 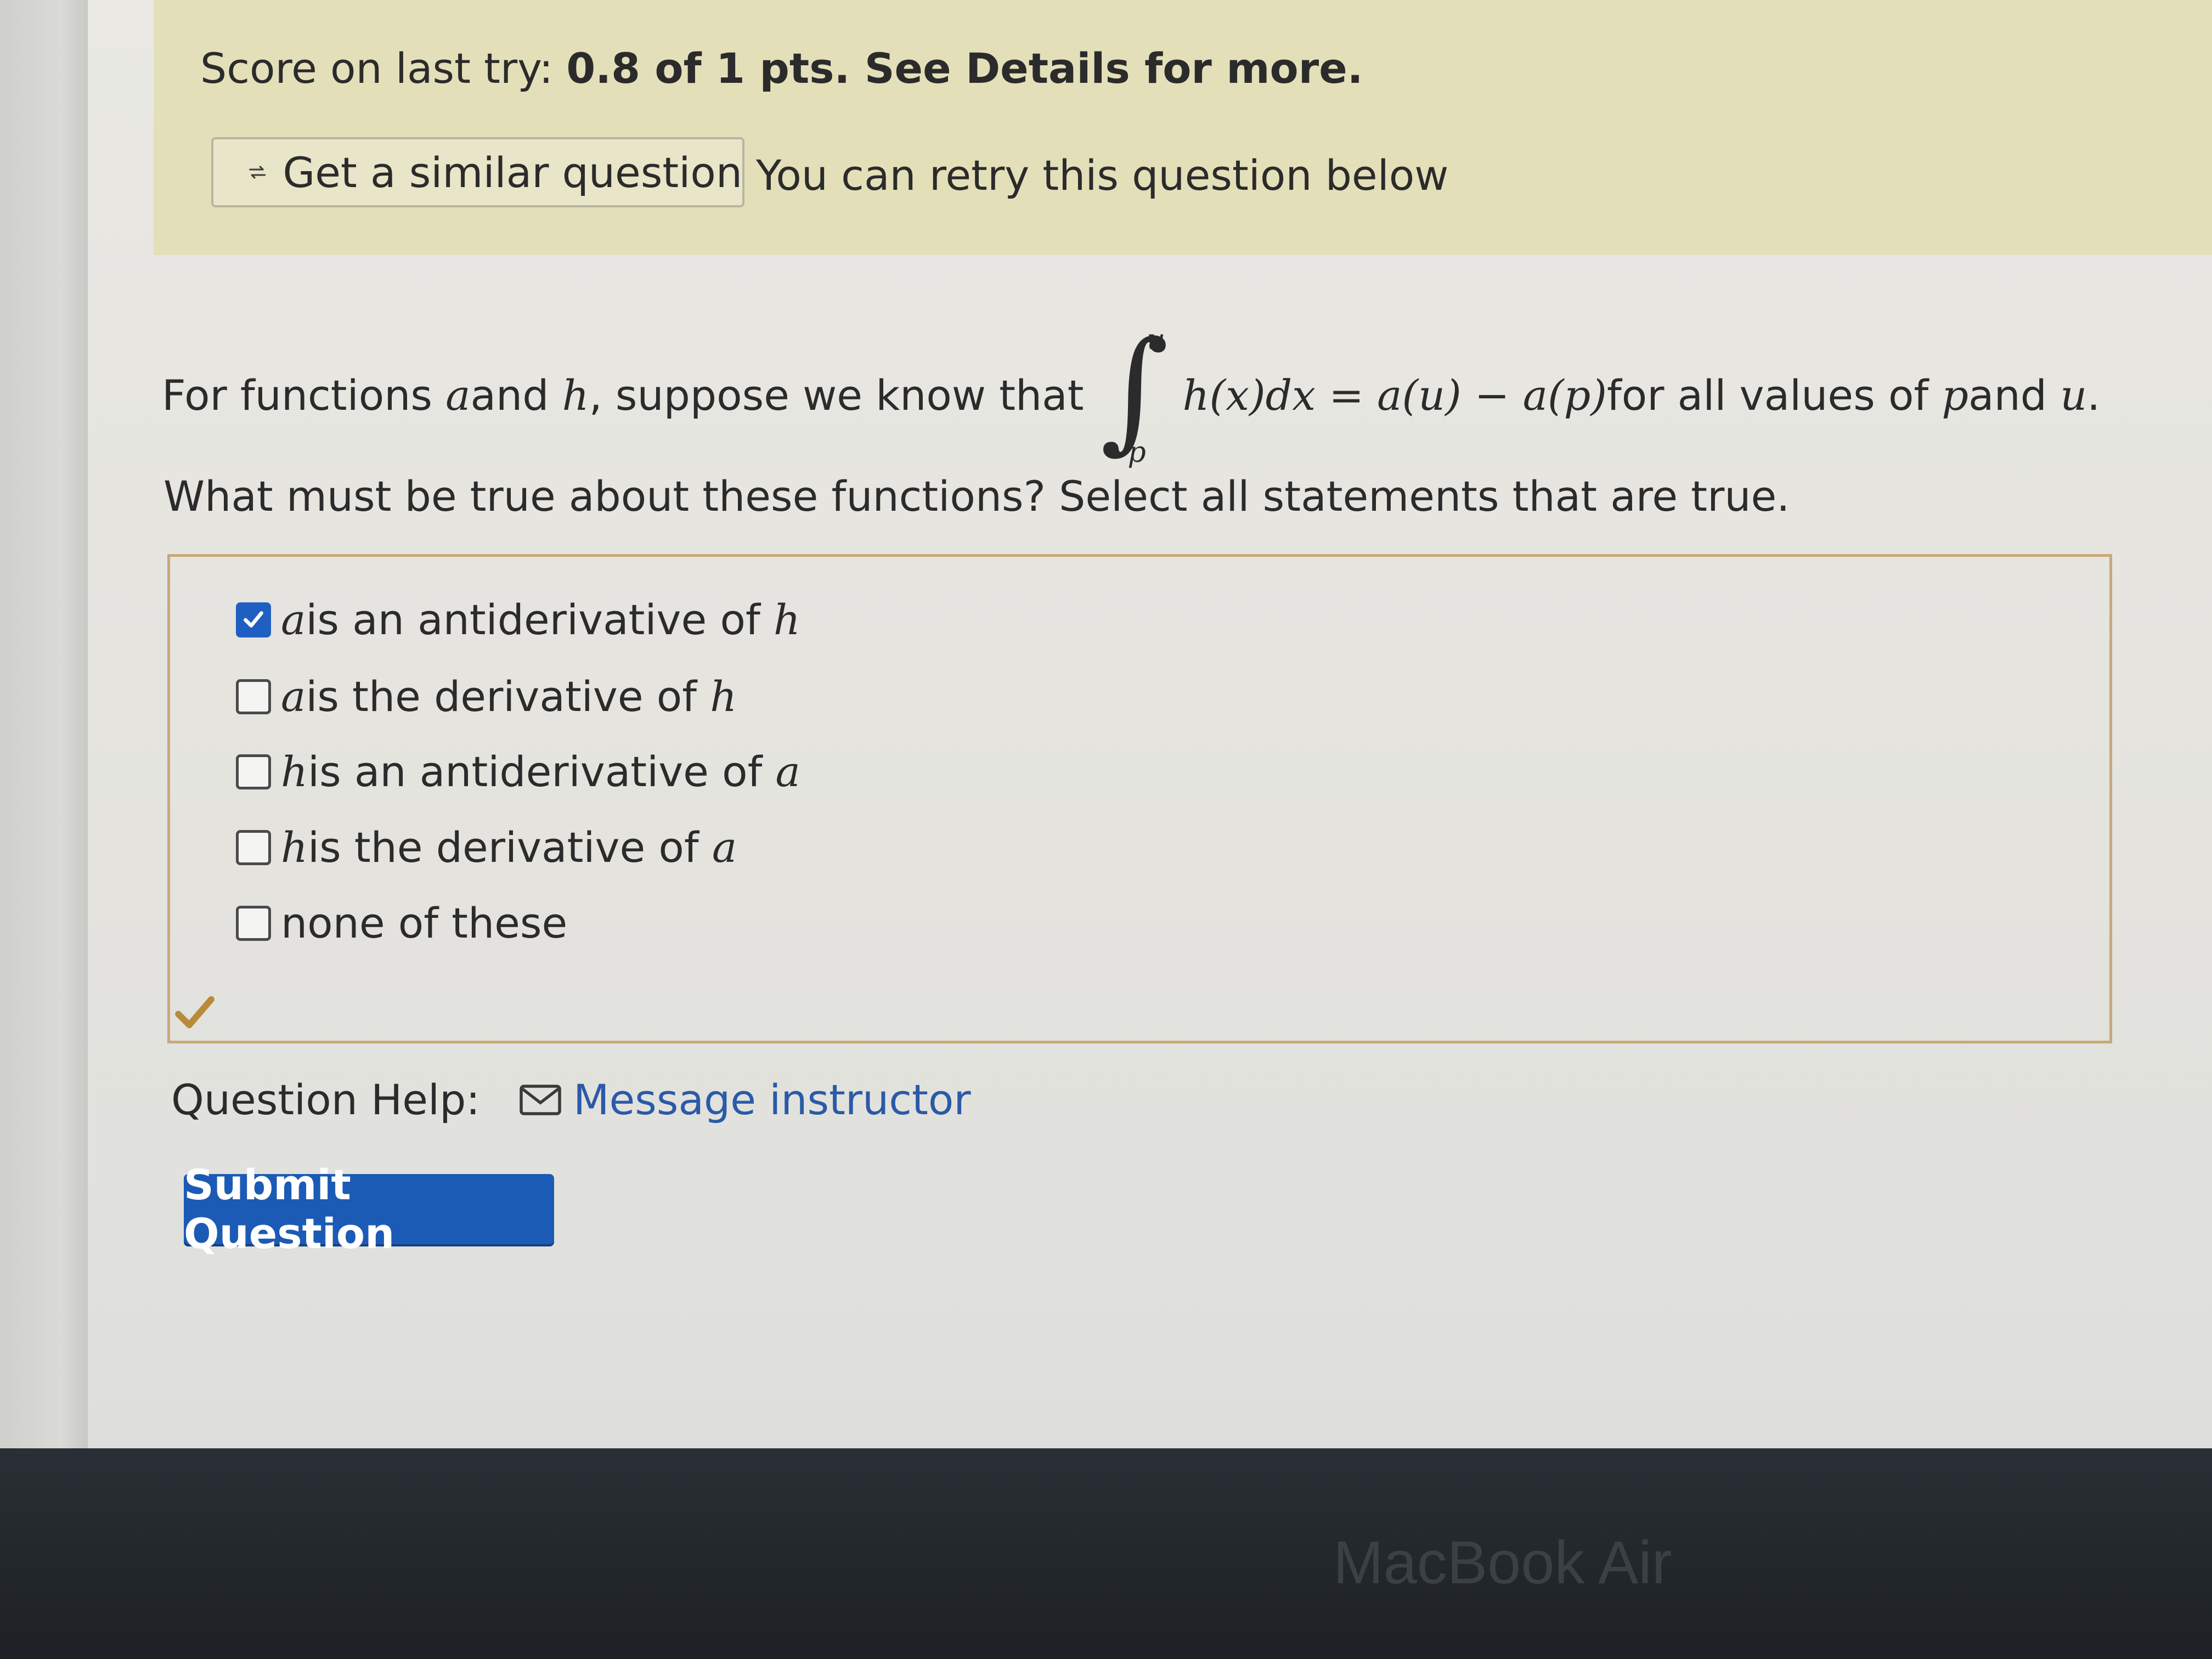 What do you see at coordinates (575, 395) in the screenshot?
I see `var-h: h` at bounding box center [575, 395].